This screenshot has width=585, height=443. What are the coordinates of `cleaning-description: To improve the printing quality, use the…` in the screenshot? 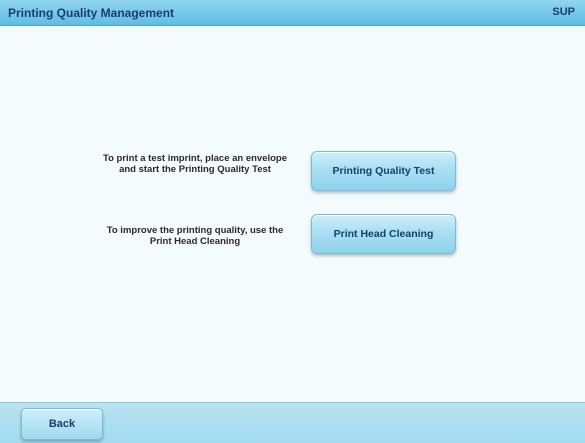 It's located at (195, 236).